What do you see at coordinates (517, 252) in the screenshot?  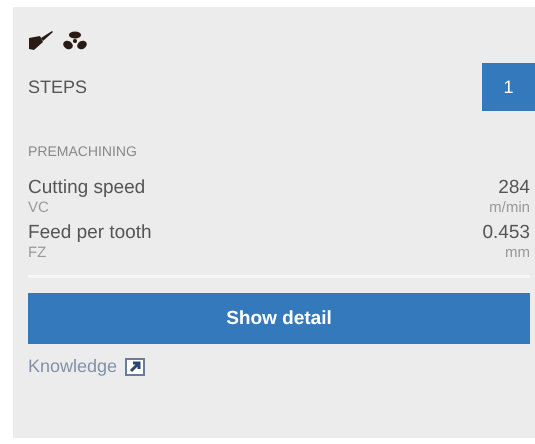 I see `parameter-unit: mm` at bounding box center [517, 252].